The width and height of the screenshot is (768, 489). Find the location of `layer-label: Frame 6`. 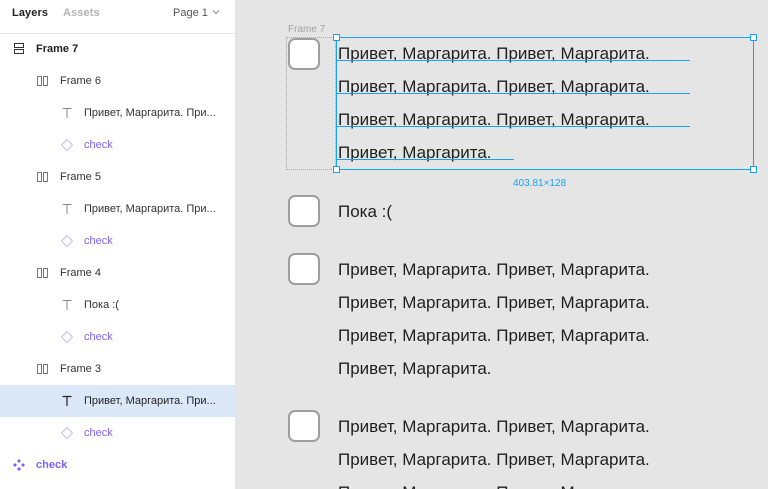

layer-label: Frame 6 is located at coordinates (80, 81).